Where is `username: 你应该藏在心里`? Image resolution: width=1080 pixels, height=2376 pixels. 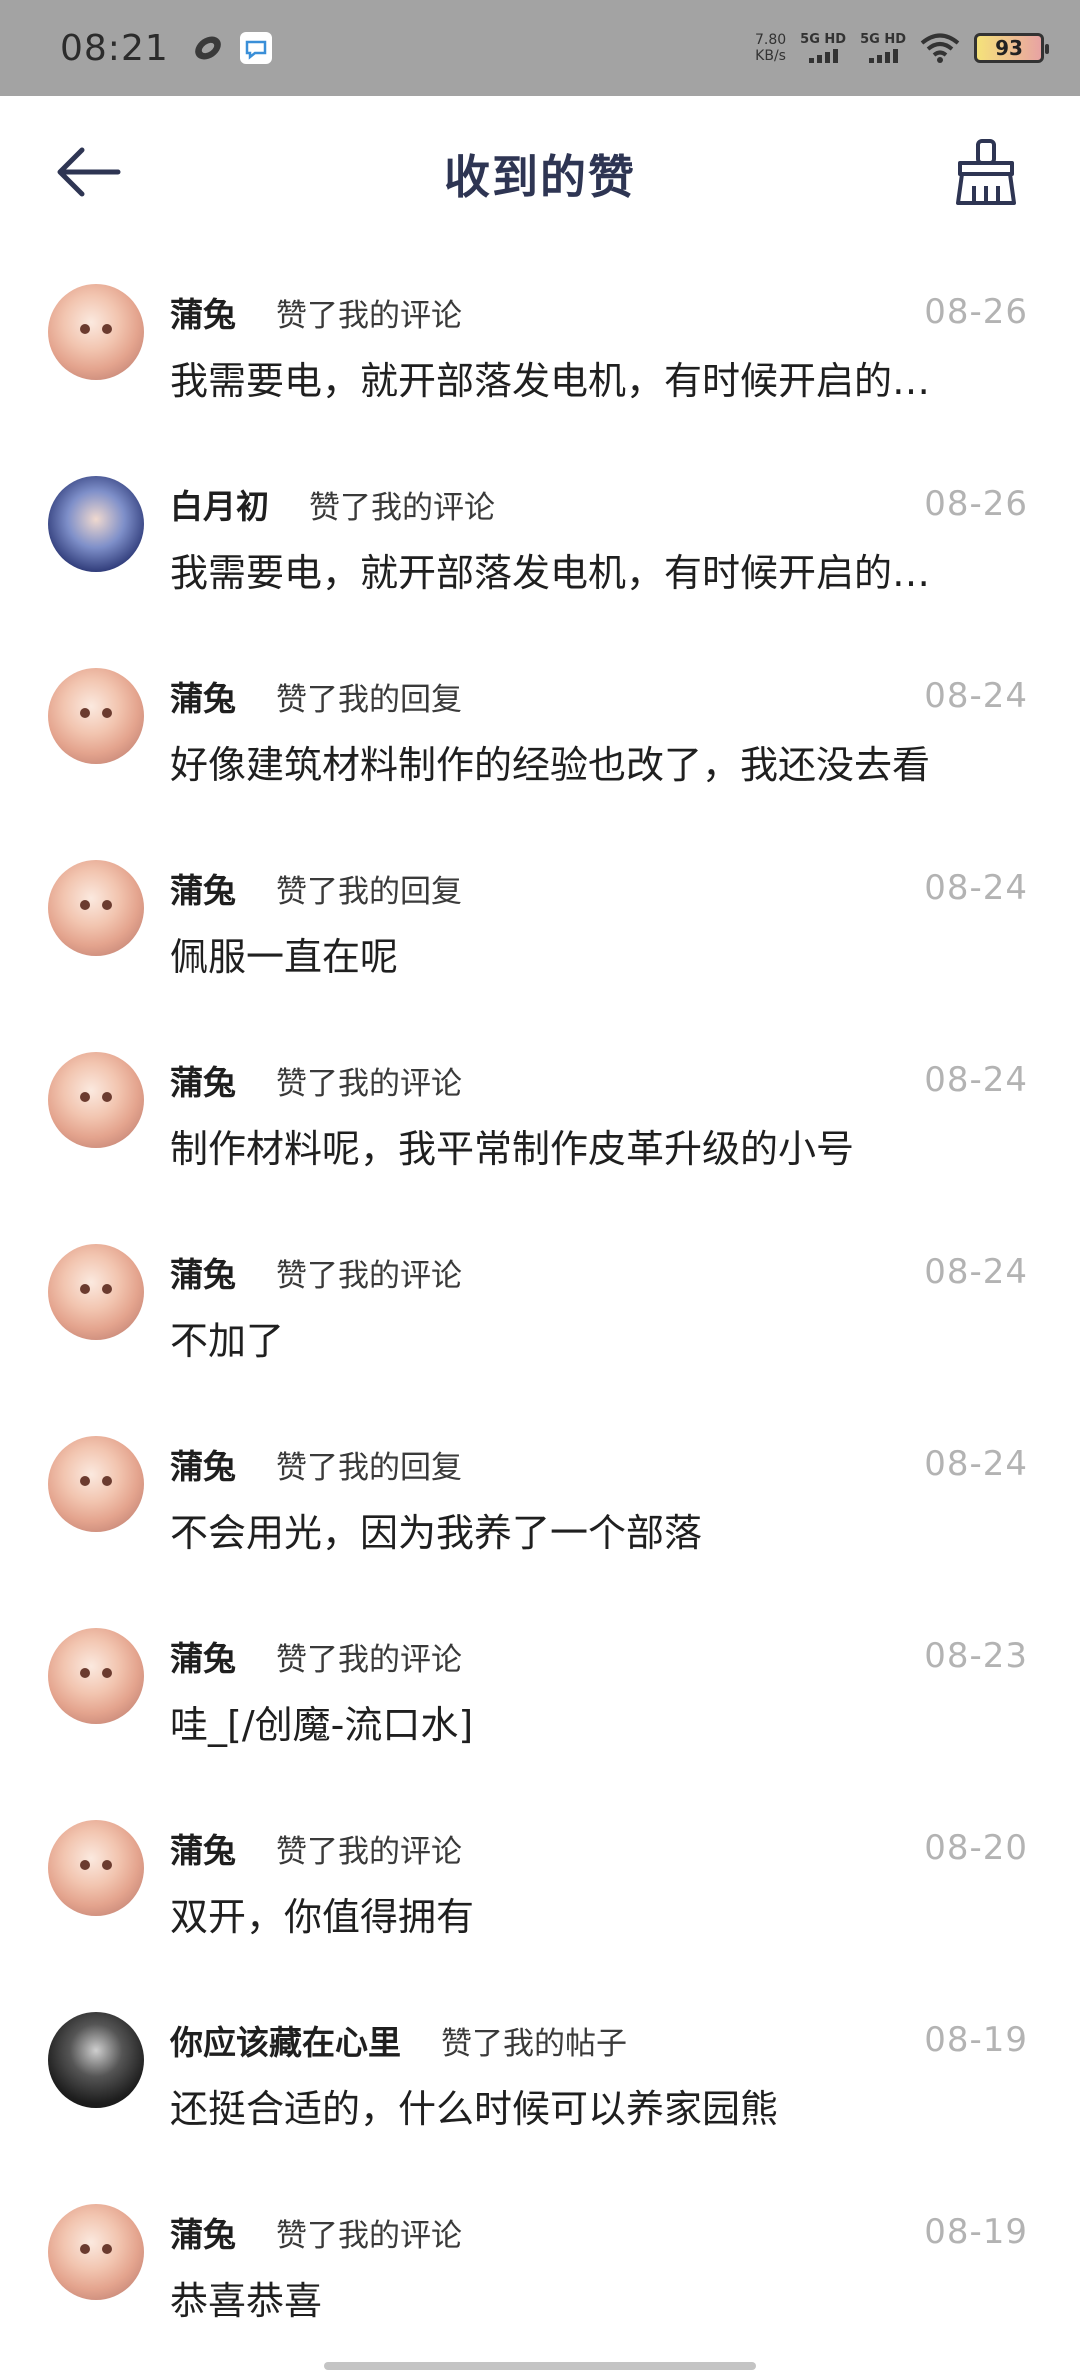 username: 你应该藏在心里 is located at coordinates (285, 2040).